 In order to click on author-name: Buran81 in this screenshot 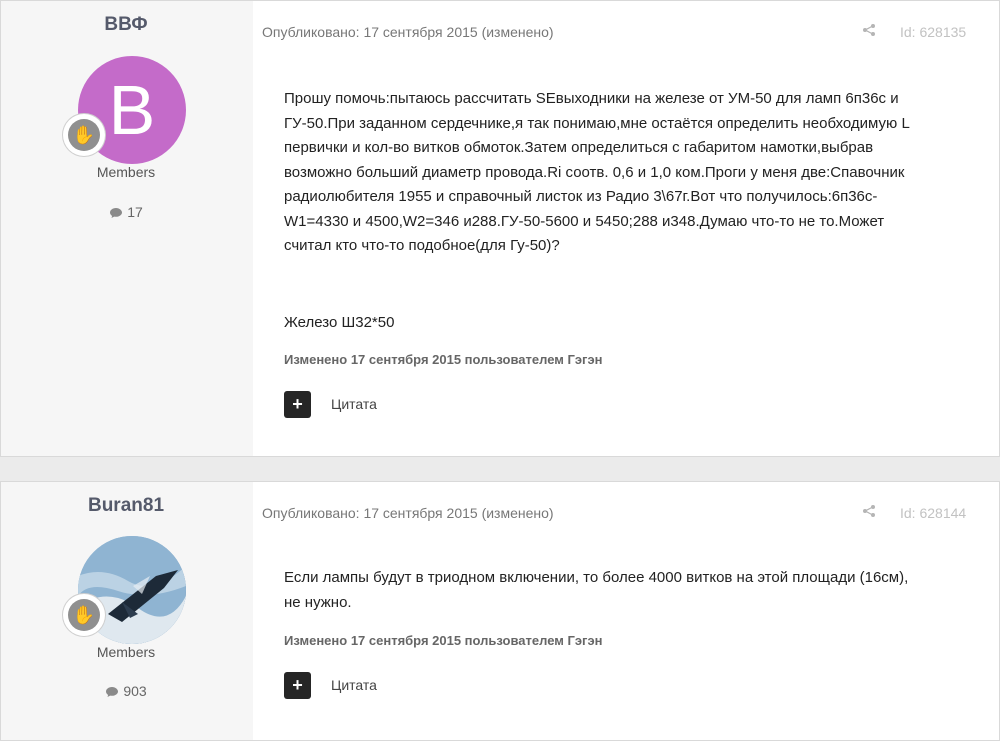, I will do `click(126, 506)`.